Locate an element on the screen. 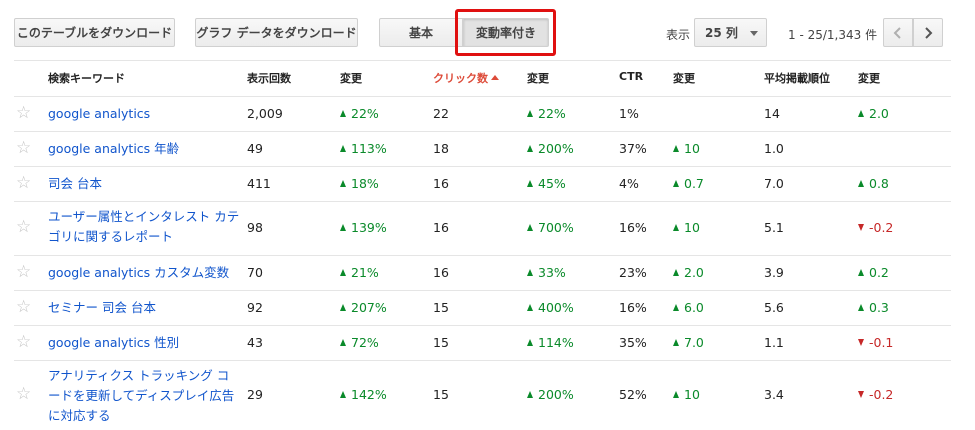 This screenshot has width=975, height=430. ctr-cell: 16% is located at coordinates (633, 307).